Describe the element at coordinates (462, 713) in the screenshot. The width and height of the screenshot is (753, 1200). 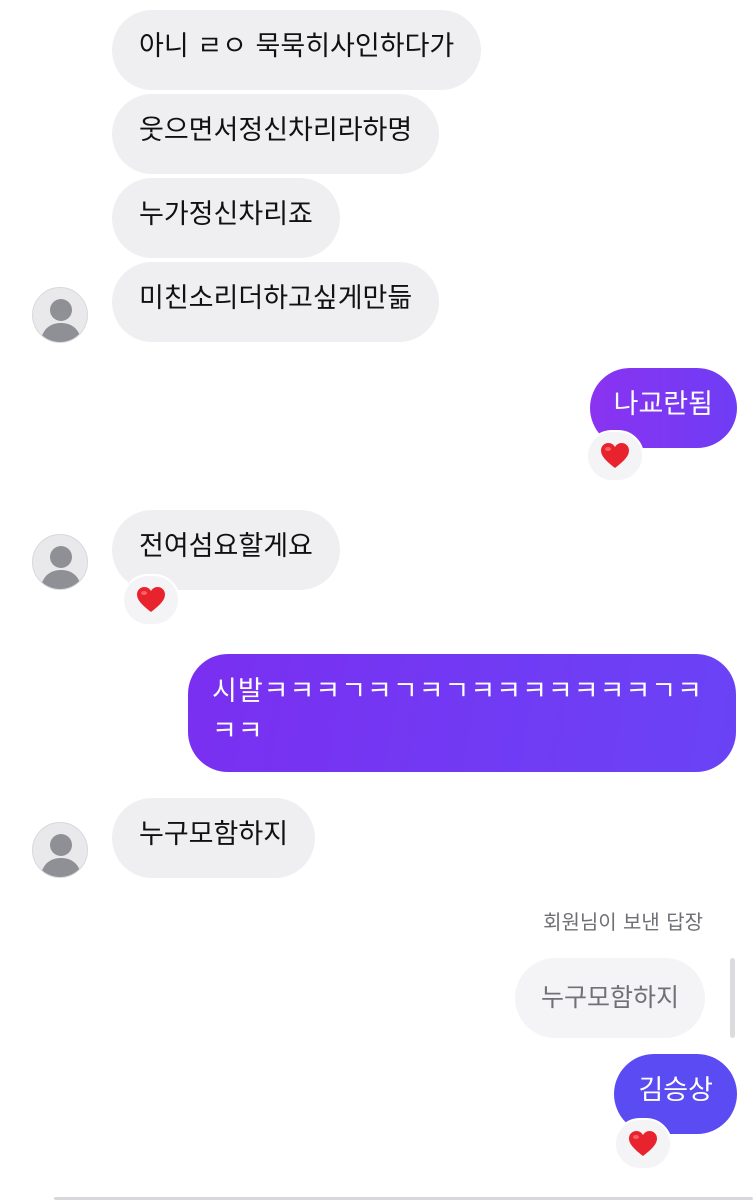
I see `outgoing-message: 시발ㅋㅋㅋㄱㅋㄱㅋㄱㅋㅋㅋㅋㅋㅋㅋㄱㅋㅋㅋ` at that location.